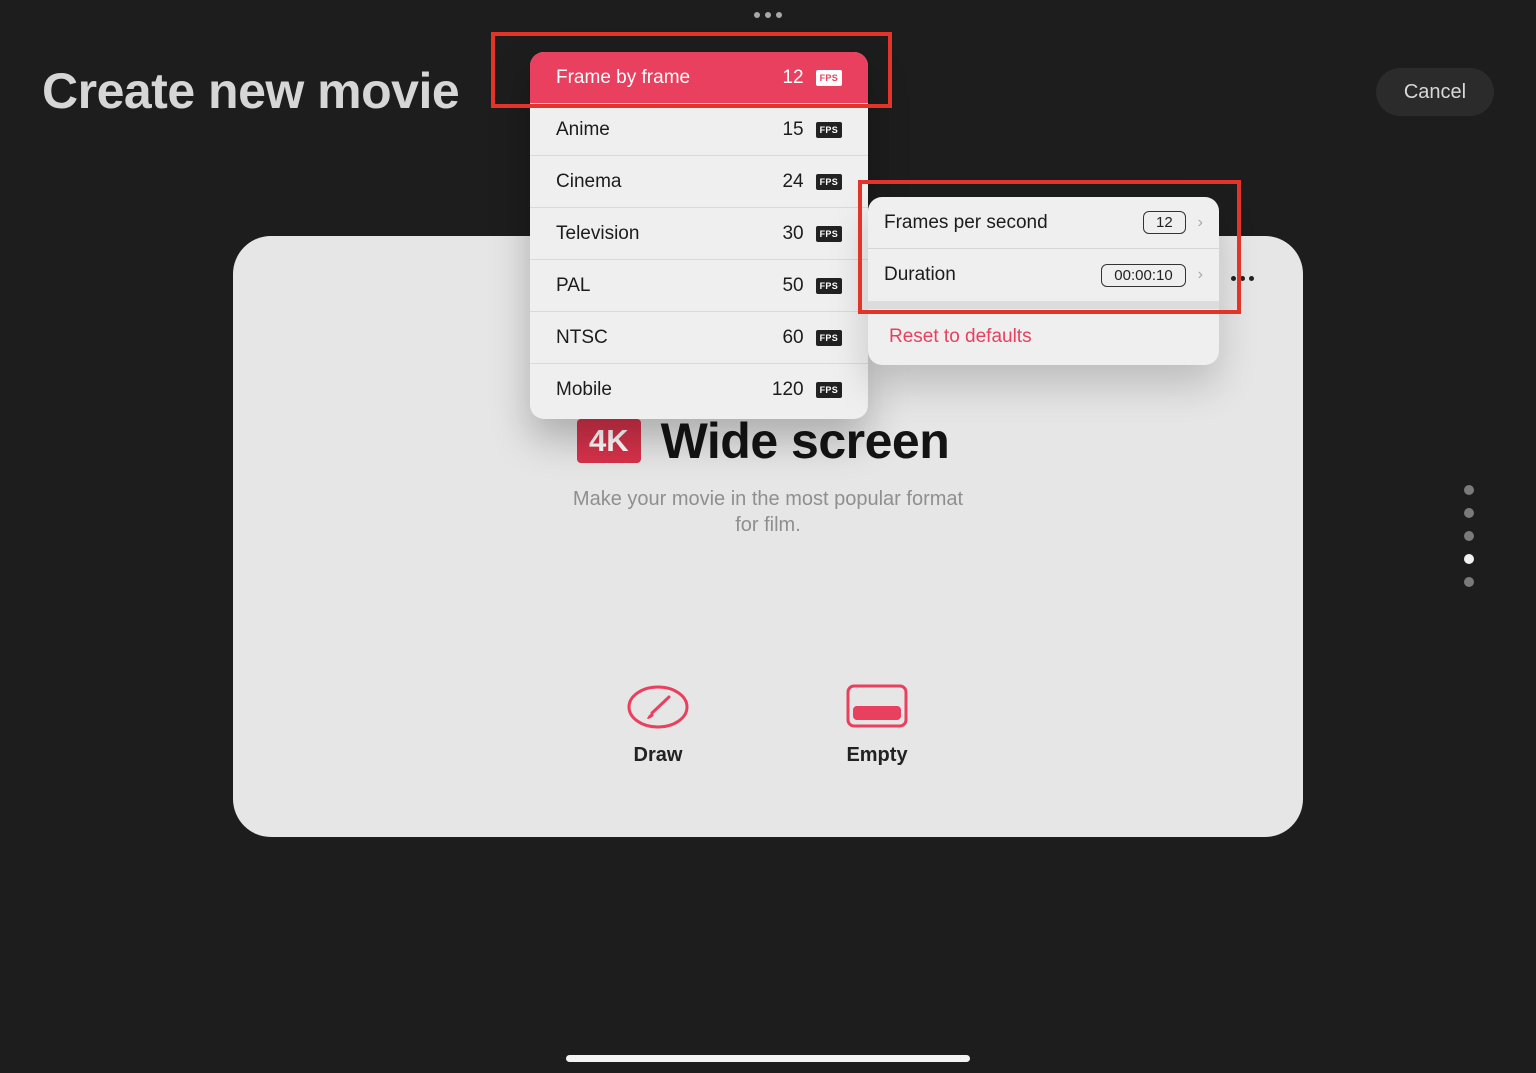  I want to click on empty-label: Empty, so click(877, 755).